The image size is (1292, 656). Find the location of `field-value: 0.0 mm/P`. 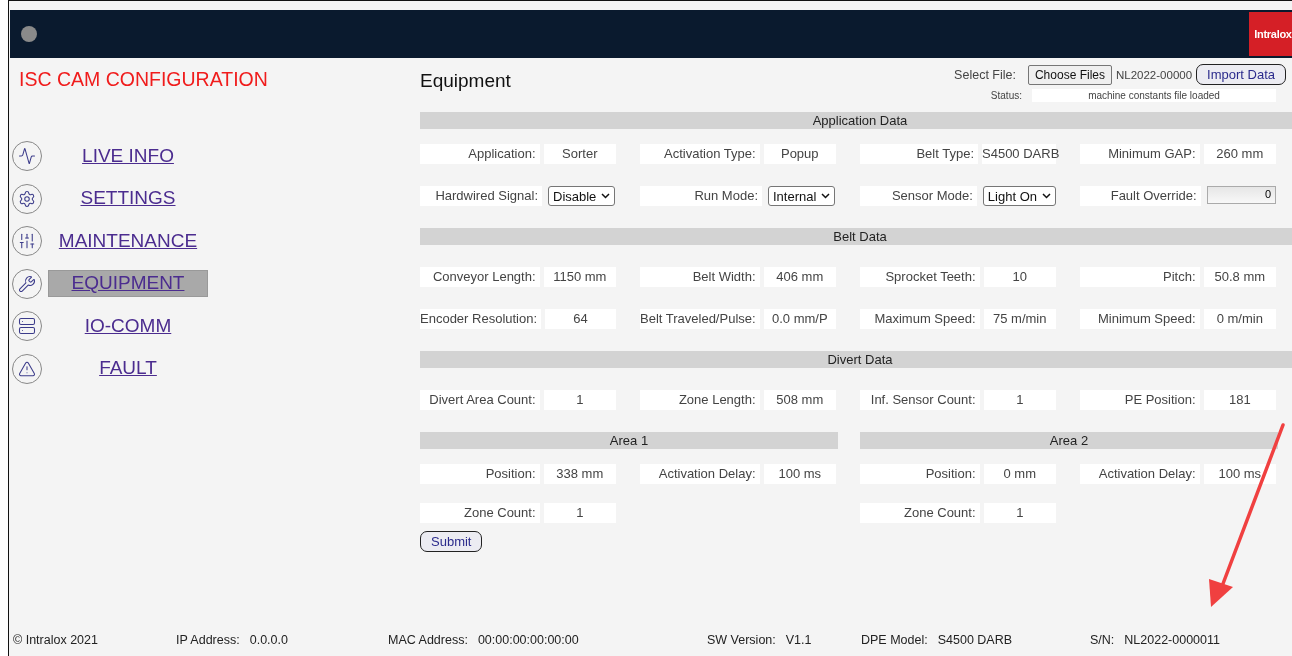

field-value: 0.0 mm/P is located at coordinates (799, 319).